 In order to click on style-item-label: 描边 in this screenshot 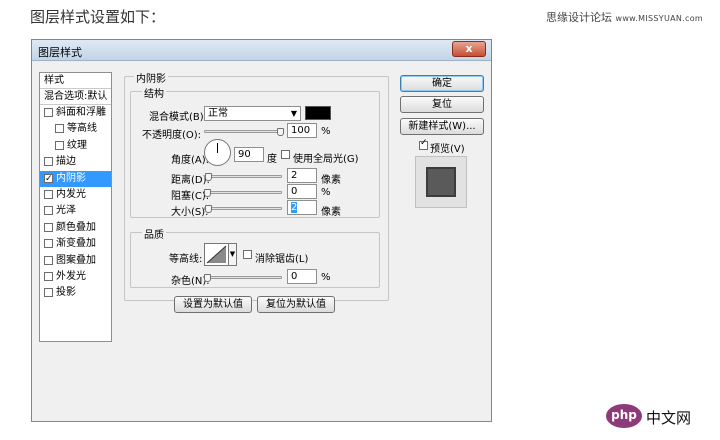, I will do `click(66, 162)`.